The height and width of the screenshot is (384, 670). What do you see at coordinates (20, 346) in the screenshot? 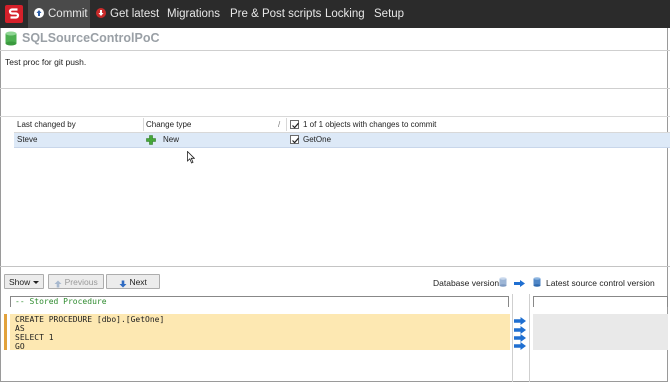
I see `code-line: GO` at bounding box center [20, 346].